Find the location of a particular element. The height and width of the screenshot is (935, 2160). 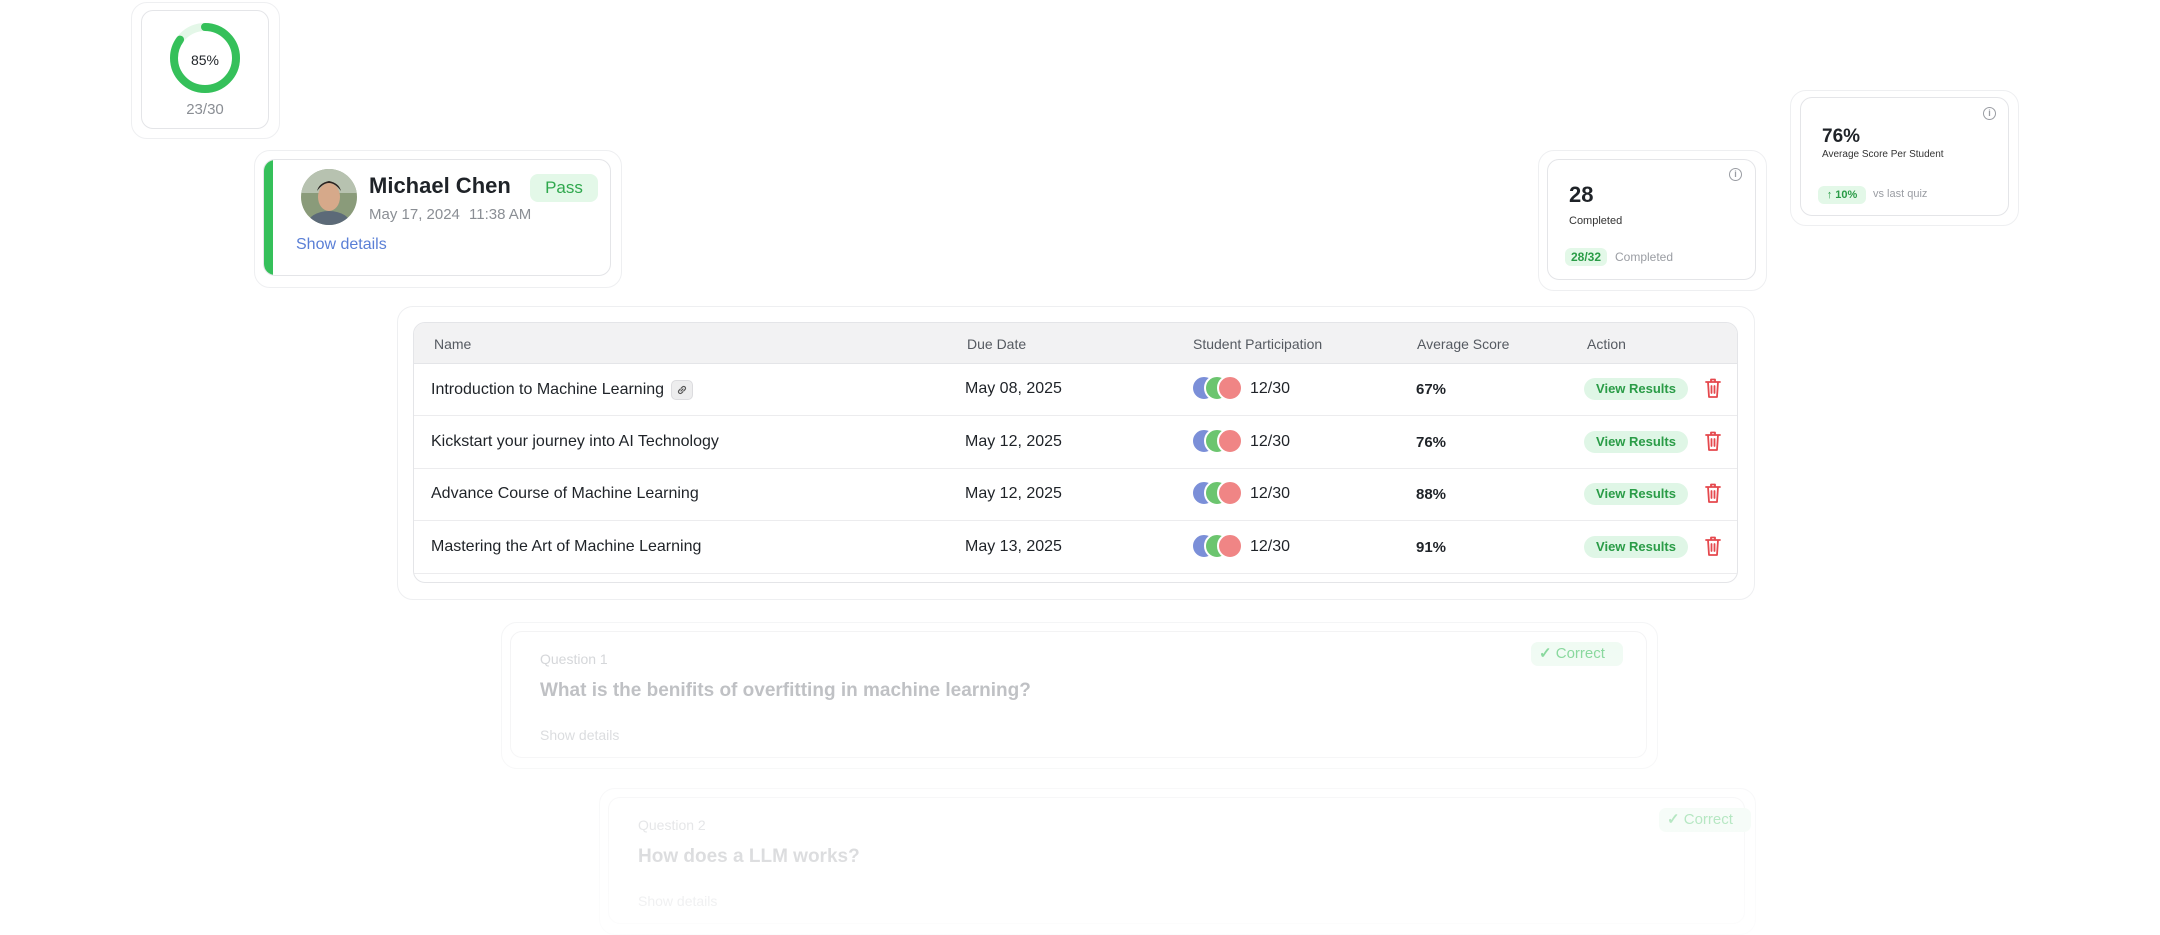

header-due-date: Due Date is located at coordinates (996, 344).